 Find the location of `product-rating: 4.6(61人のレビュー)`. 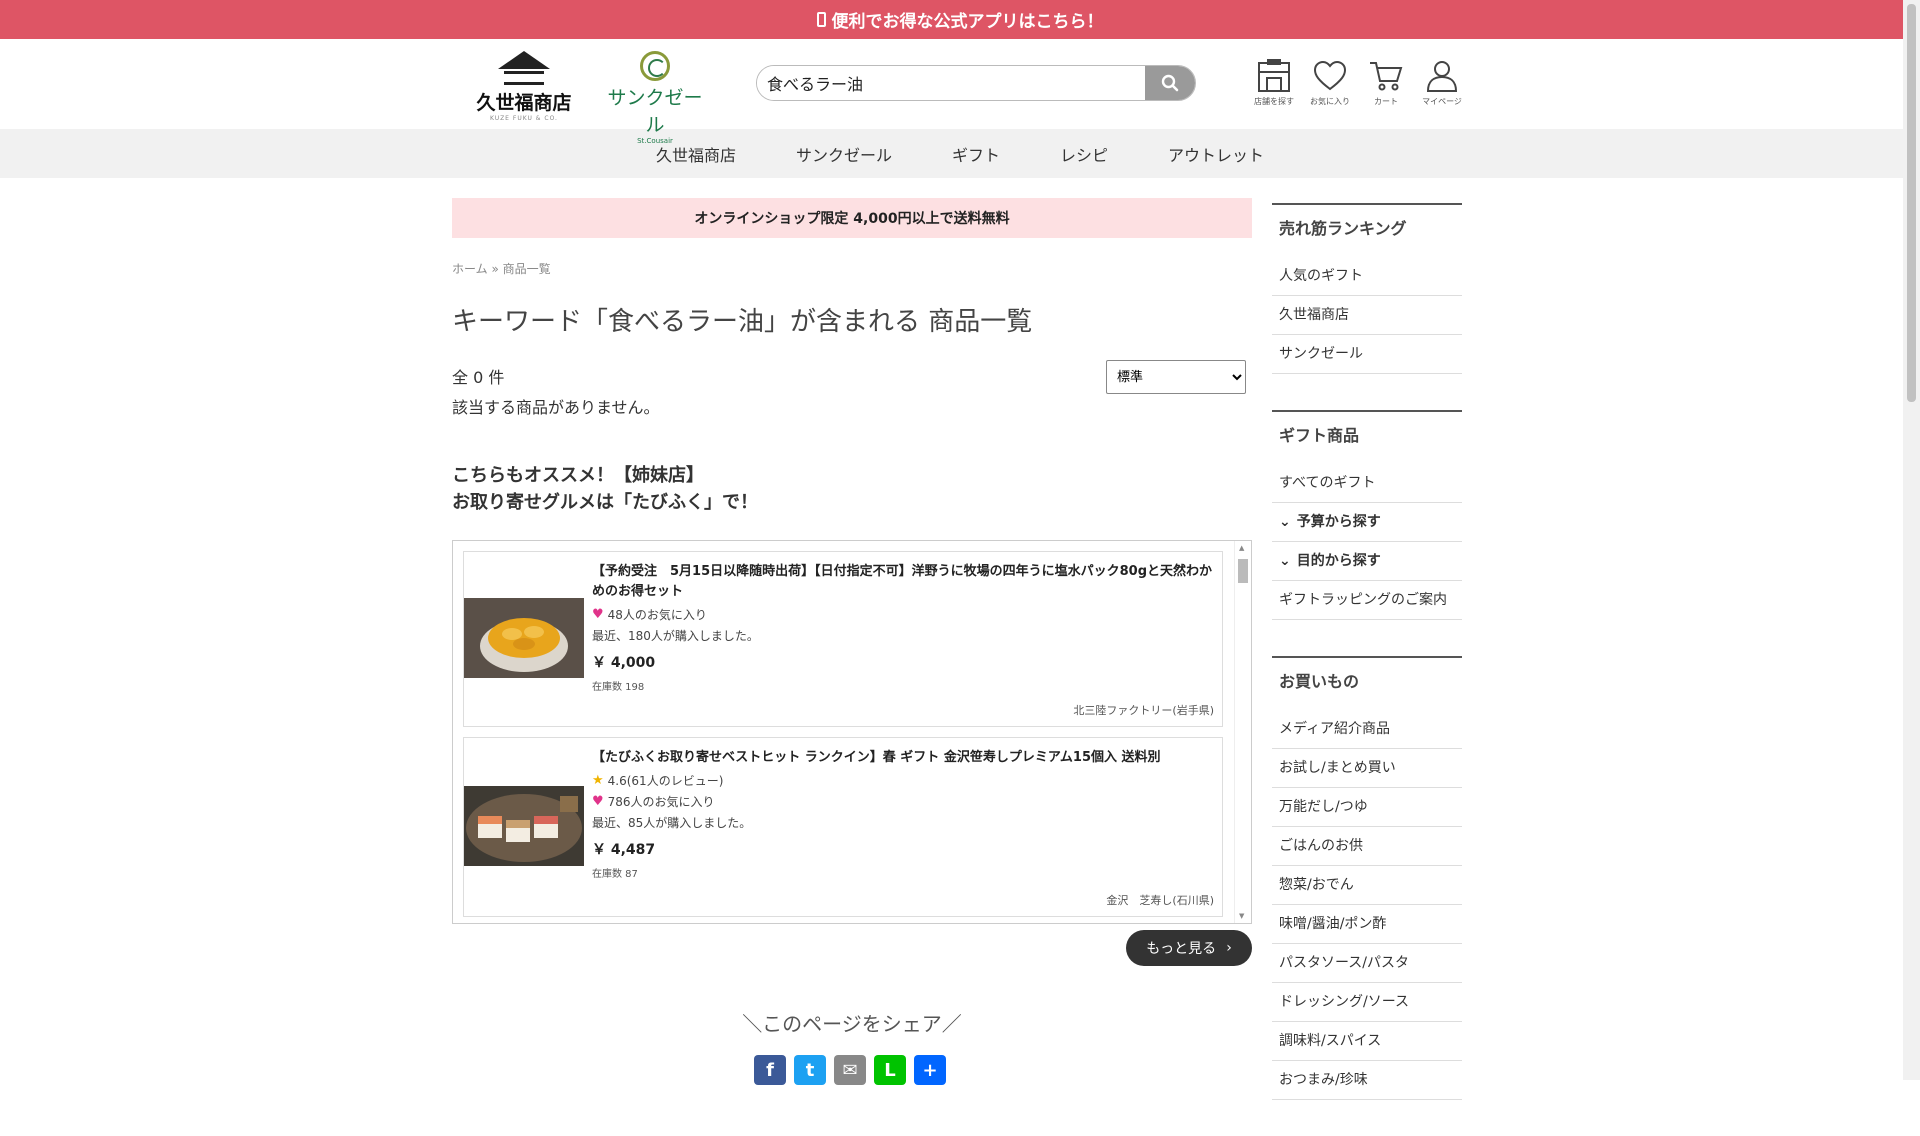

product-rating: 4.6(61人のレビュー) is located at coordinates (665, 781).